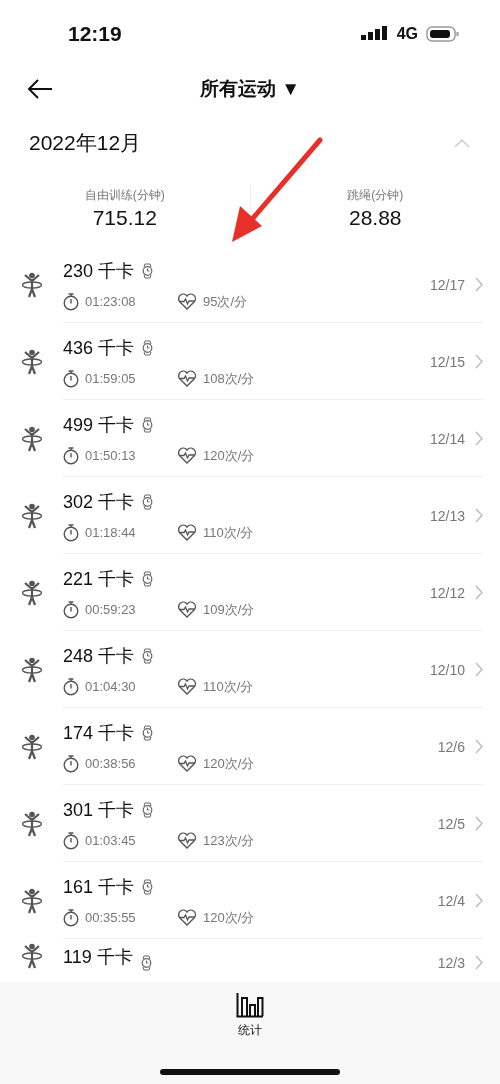 This screenshot has height=1084, width=500. I want to click on duration-text: 01:50:13, so click(110, 455).